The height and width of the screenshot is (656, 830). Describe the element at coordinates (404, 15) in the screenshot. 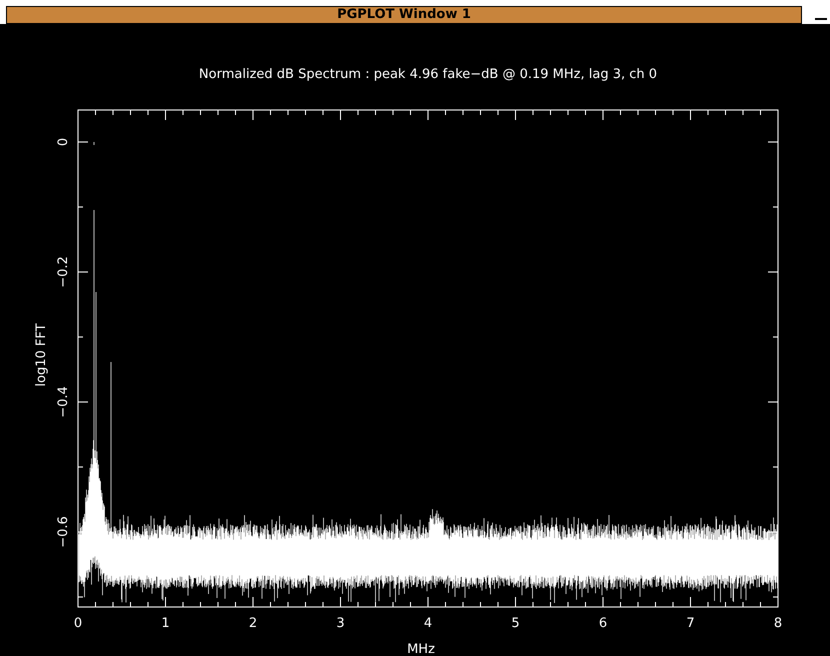

I see `window-title: PGPLOT Window 1` at that location.